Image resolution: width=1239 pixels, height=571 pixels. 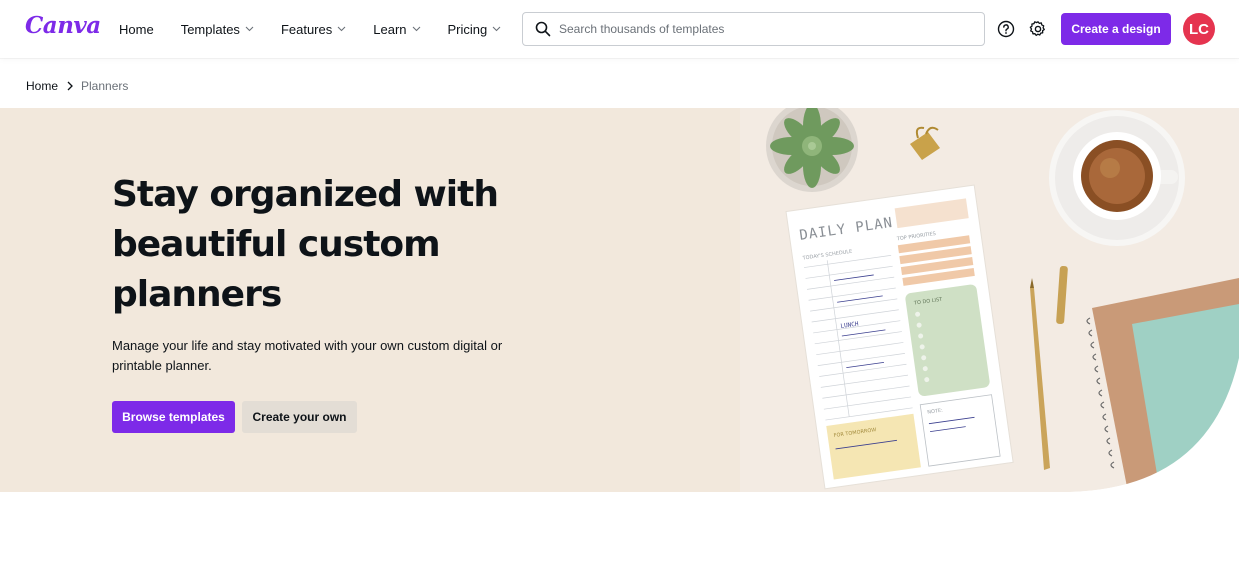 What do you see at coordinates (1199, 29) in the screenshot?
I see `user-avatar: LC` at bounding box center [1199, 29].